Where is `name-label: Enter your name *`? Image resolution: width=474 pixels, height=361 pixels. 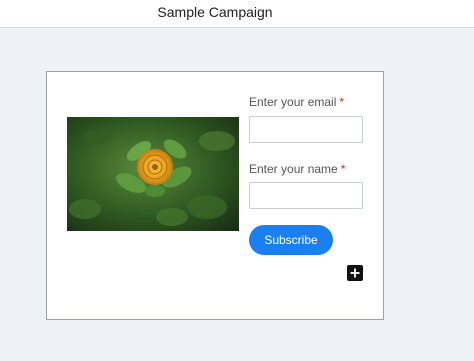 name-label: Enter your name * is located at coordinates (297, 169).